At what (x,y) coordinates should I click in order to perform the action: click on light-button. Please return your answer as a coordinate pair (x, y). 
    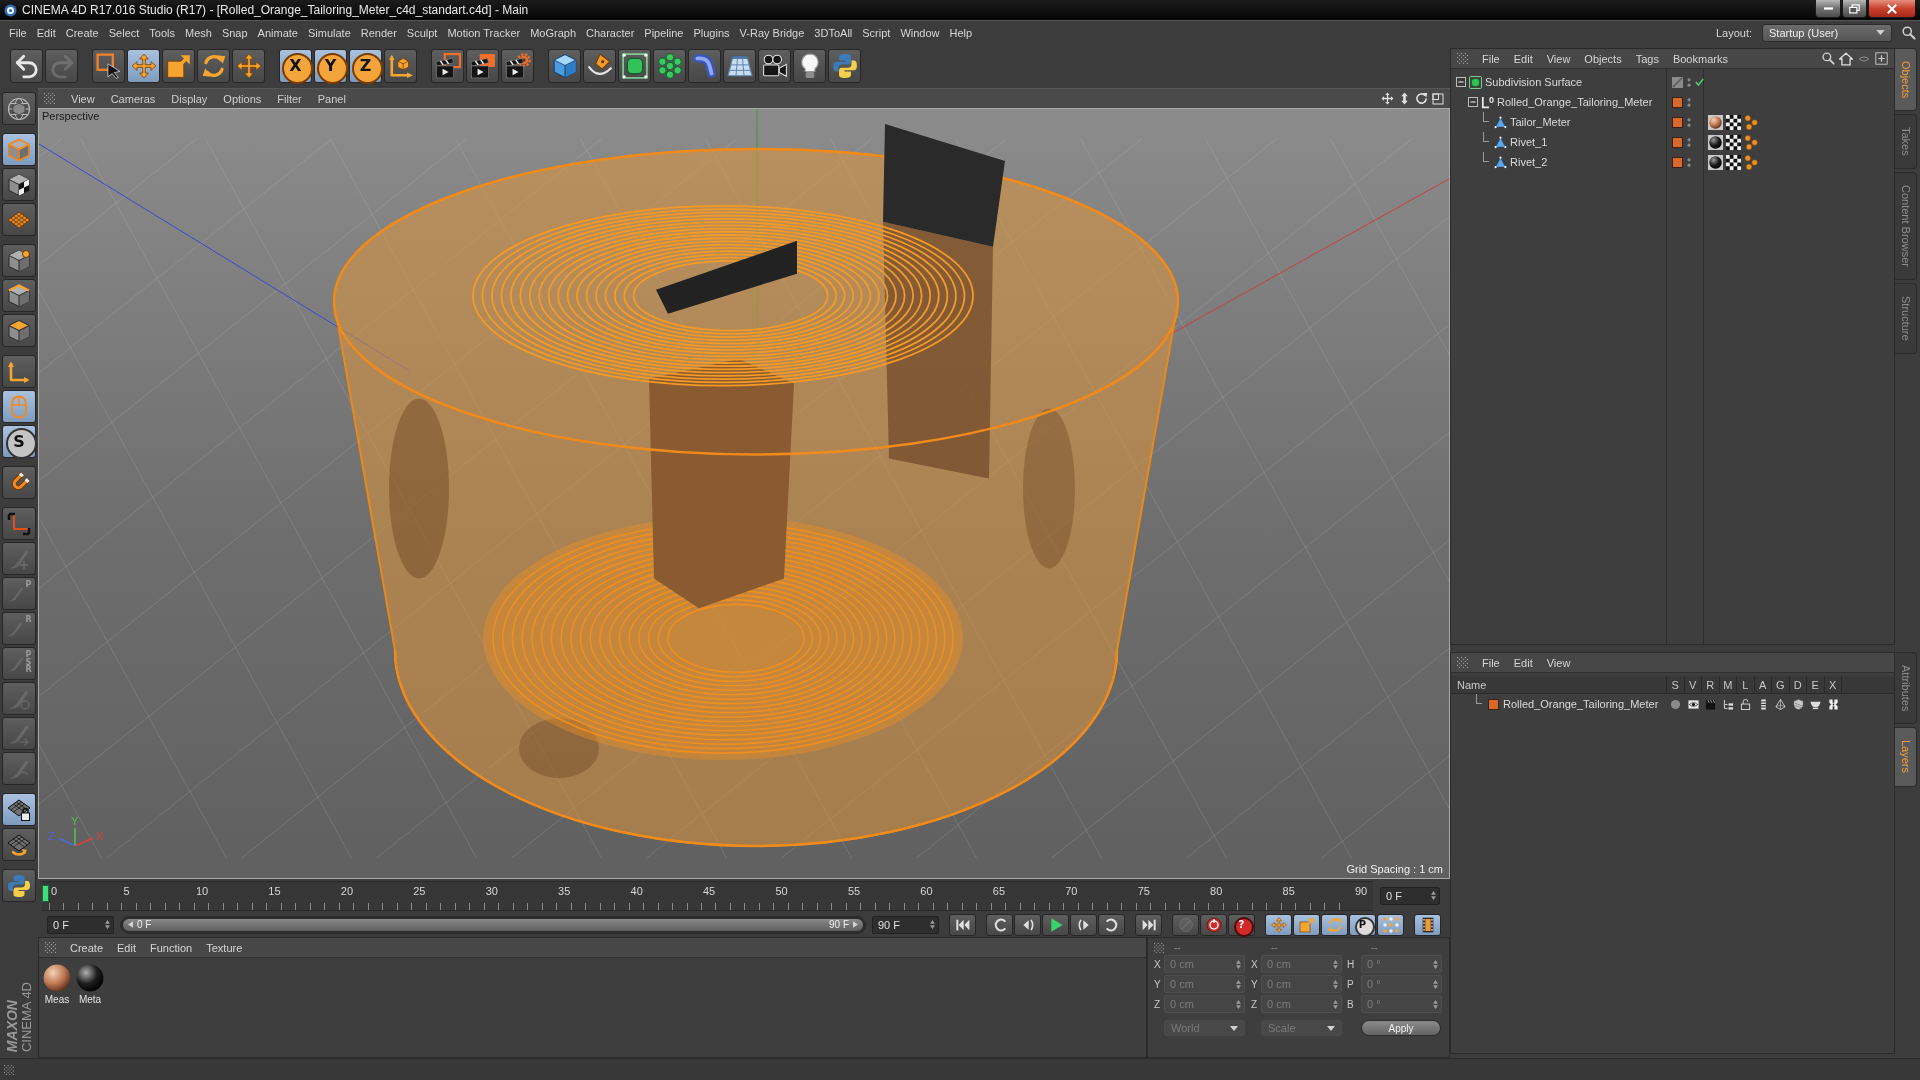
    Looking at the image, I should click on (809, 66).